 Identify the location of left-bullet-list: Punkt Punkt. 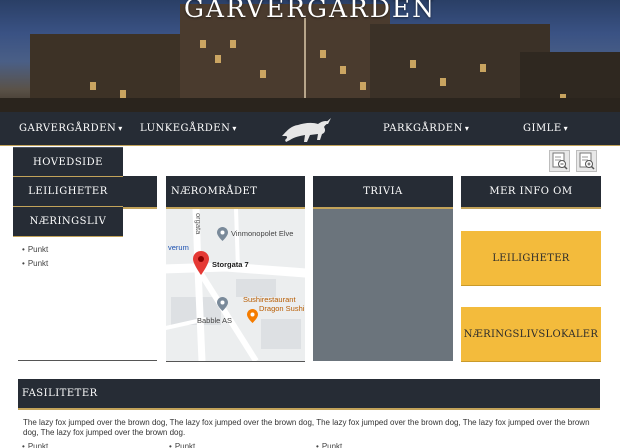
(35, 257).